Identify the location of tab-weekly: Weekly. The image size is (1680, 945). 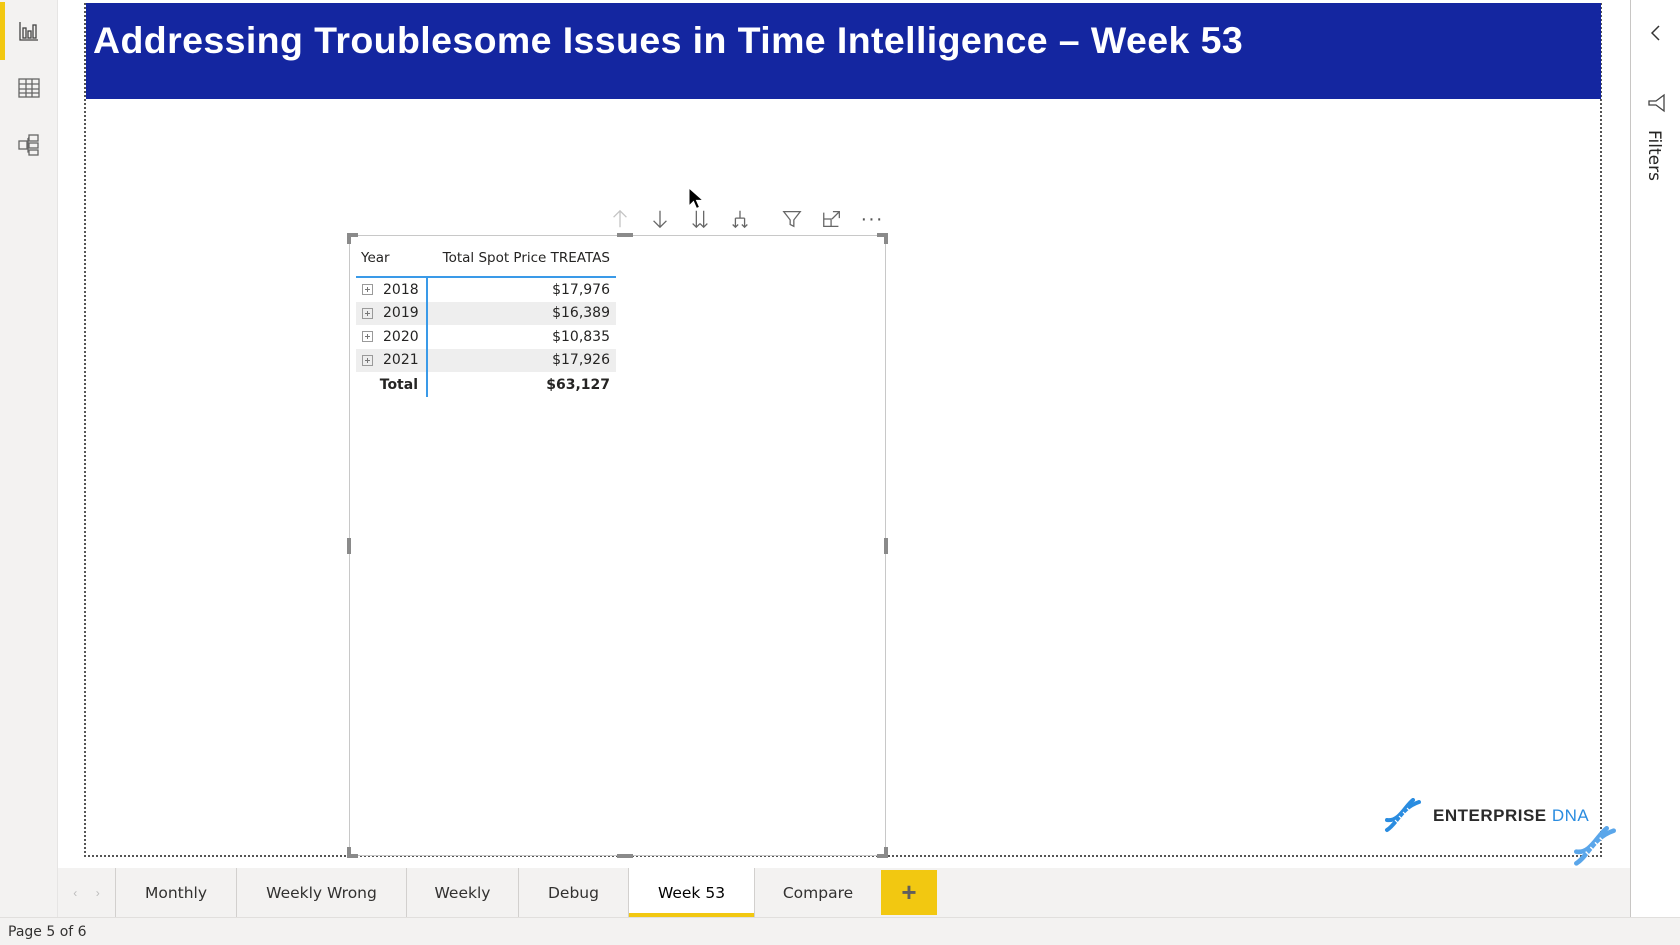
(462, 892).